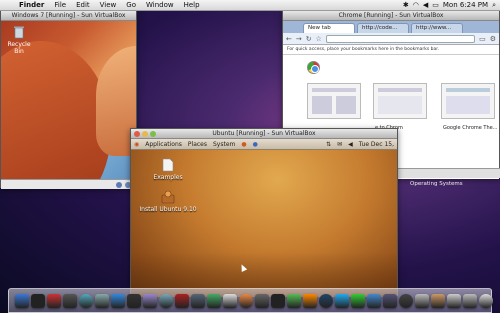 The width and height of the screenshot is (500, 313). Describe the element at coordinates (339, 144) in the screenshot. I see `mail-status-icon: ✉` at that location.